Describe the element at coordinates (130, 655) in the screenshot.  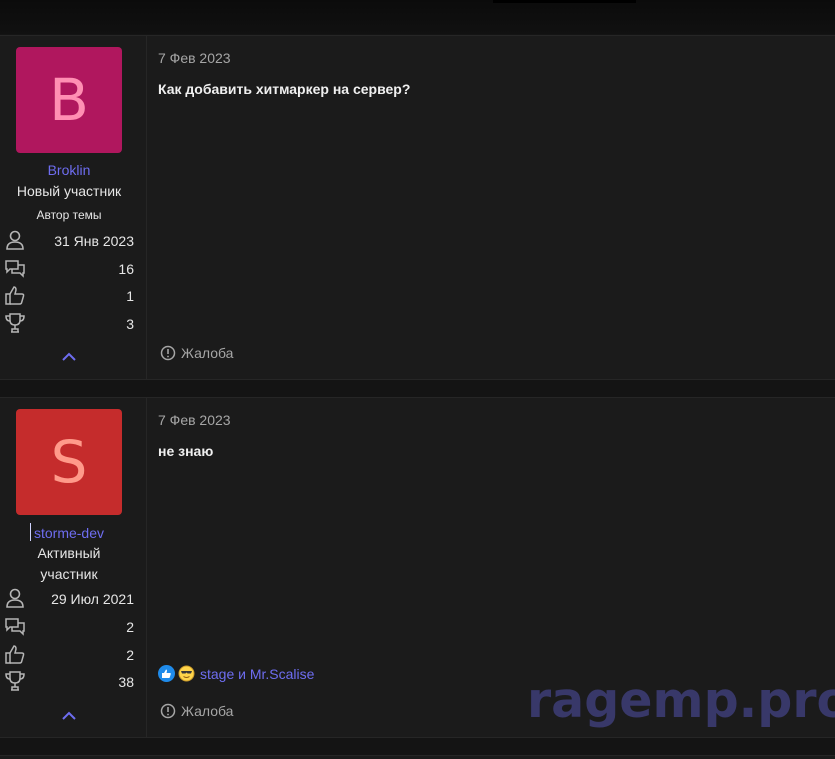
I see `reactions-count: 2` at that location.